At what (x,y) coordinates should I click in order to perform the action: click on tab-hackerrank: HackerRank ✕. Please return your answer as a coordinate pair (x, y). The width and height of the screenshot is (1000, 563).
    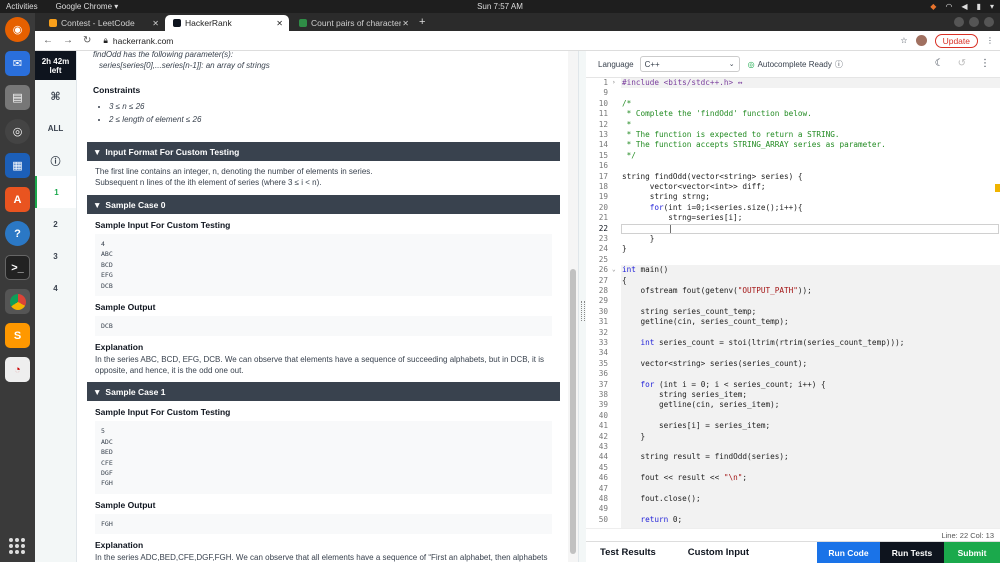
    Looking at the image, I should click on (227, 23).